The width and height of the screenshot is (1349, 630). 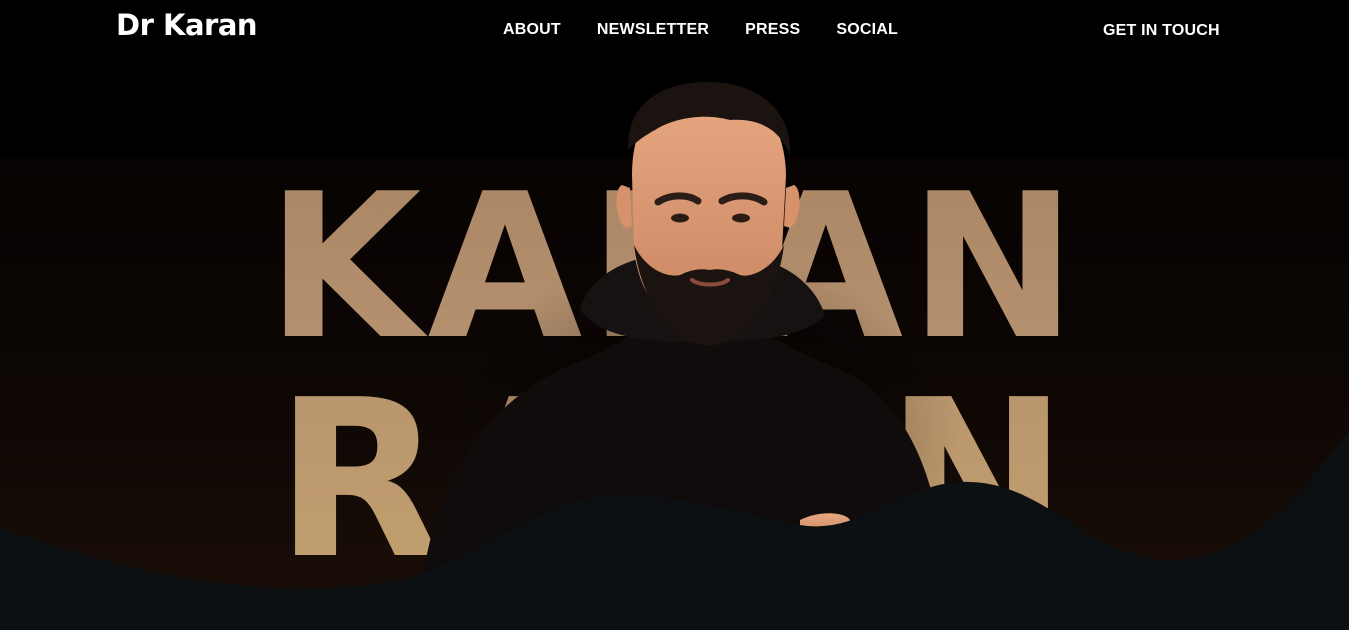 What do you see at coordinates (792, 206) in the screenshot?
I see `right-ear` at bounding box center [792, 206].